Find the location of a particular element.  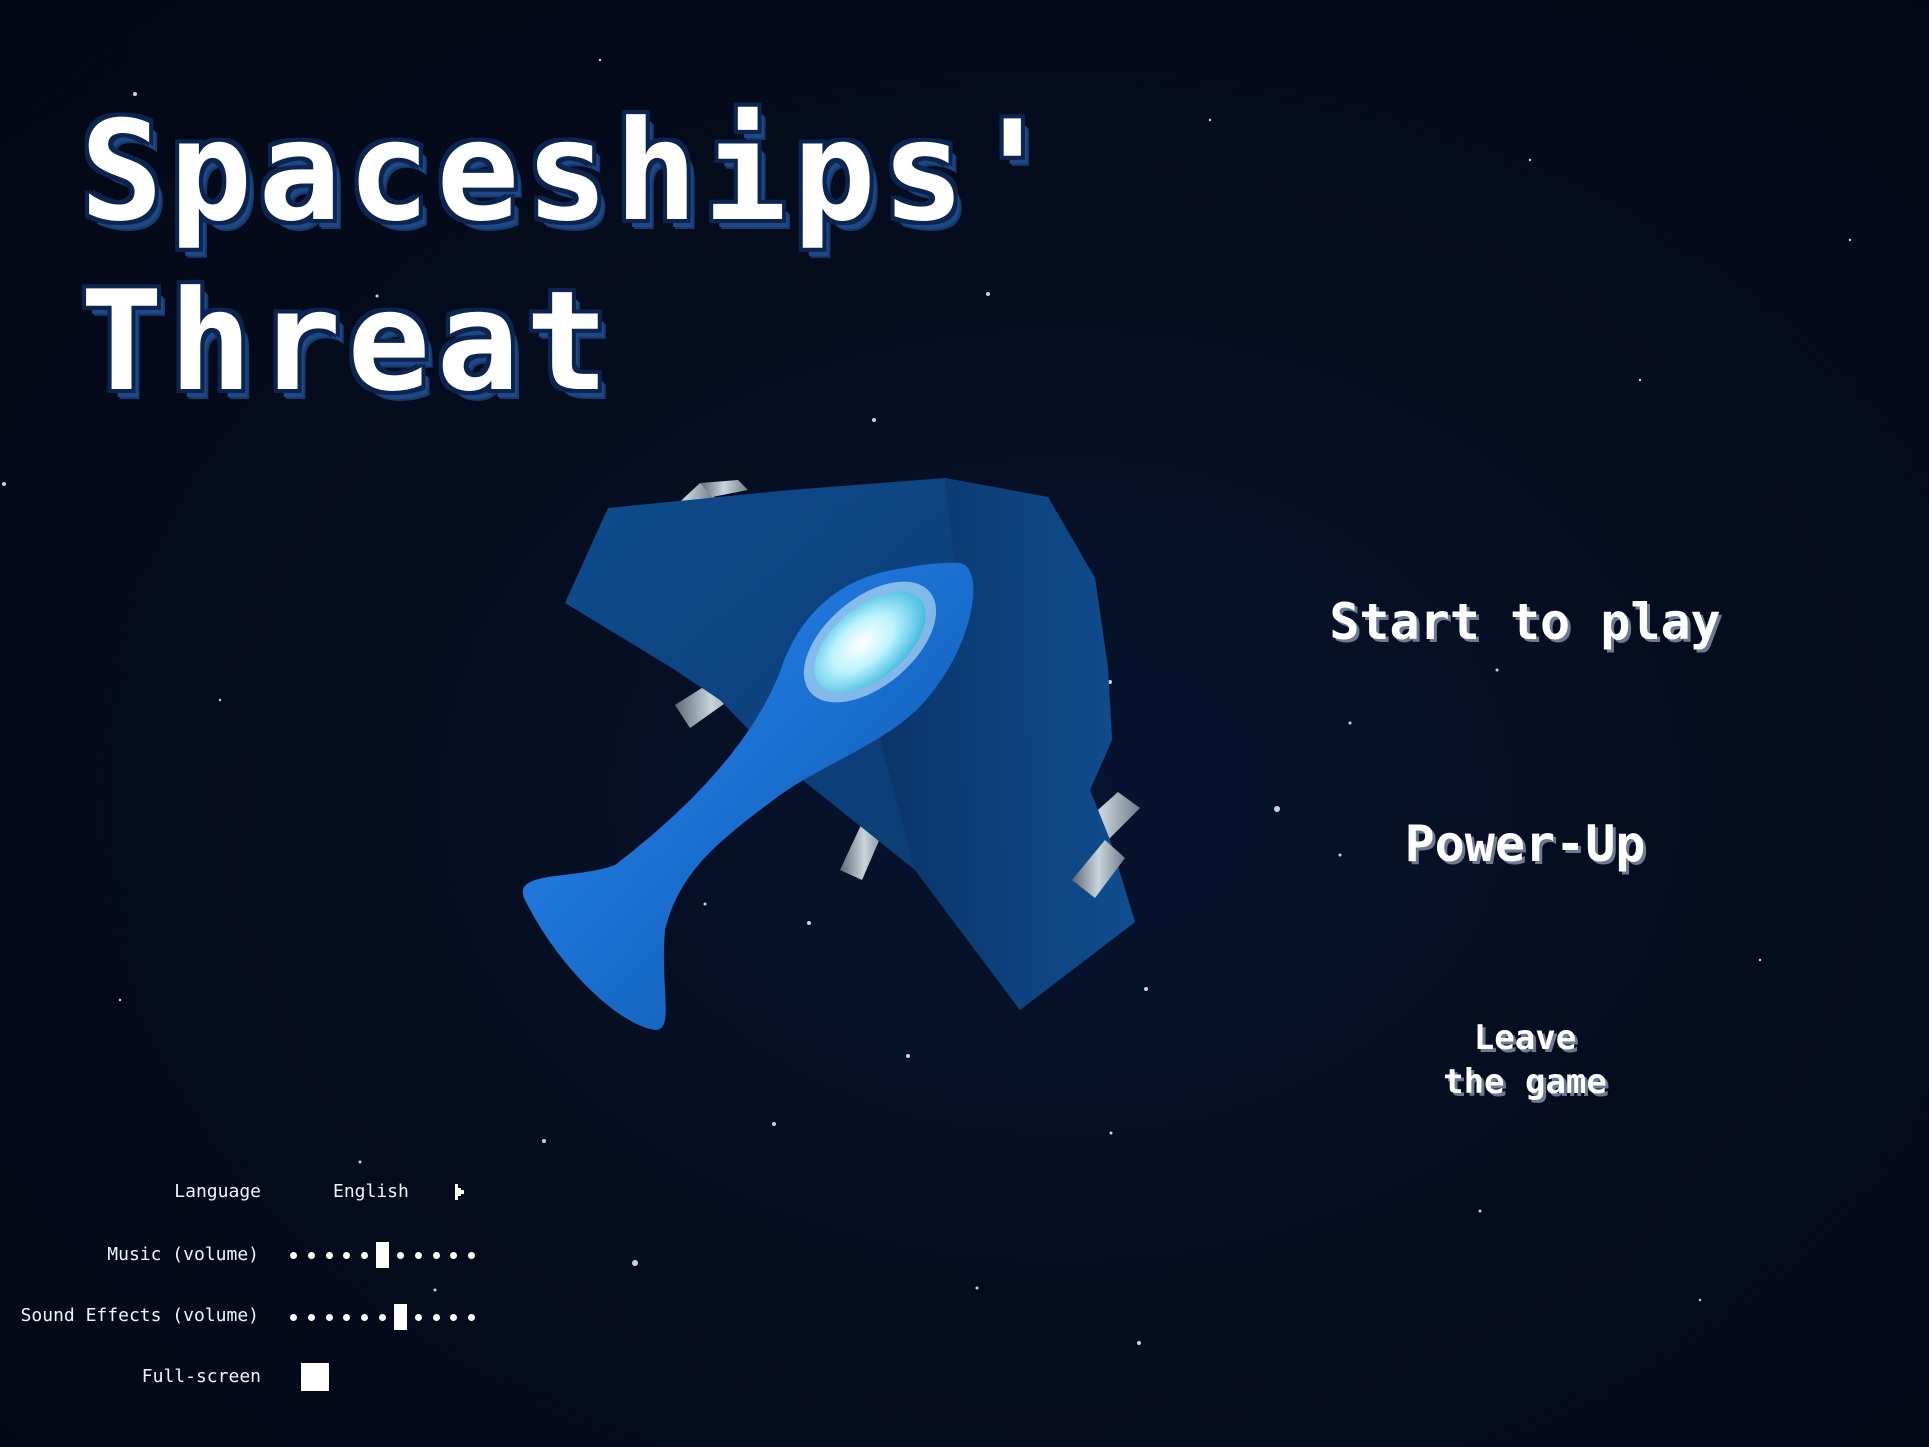

sound-effects-volume-slider is located at coordinates (388, 1317).